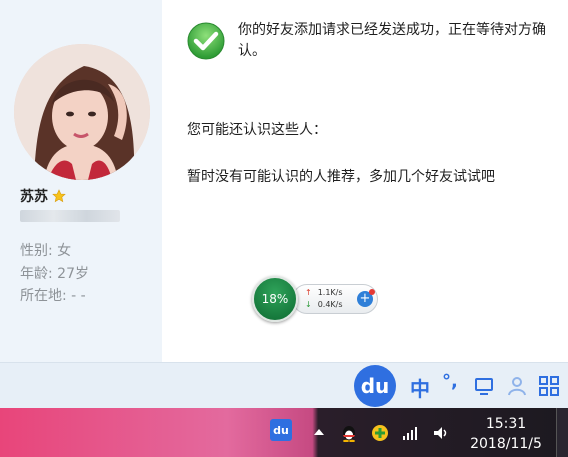 The width and height of the screenshot is (568, 457). I want to click on clock-time: 15:31, so click(506, 424).